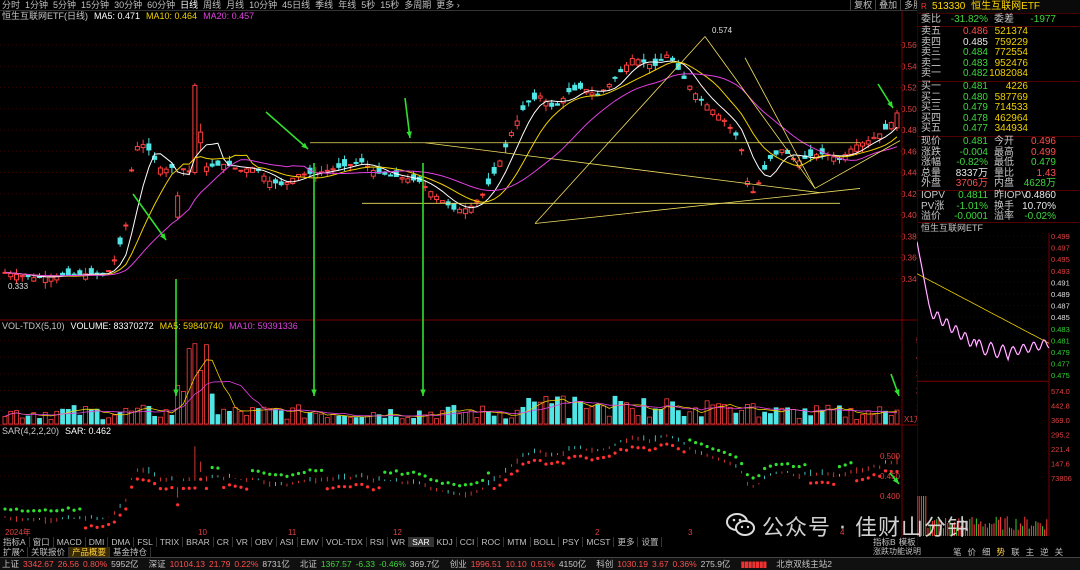 Image resolution: width=1080 pixels, height=570 pixels. I want to click on period-tab: 1分钟, so click(36, 5).